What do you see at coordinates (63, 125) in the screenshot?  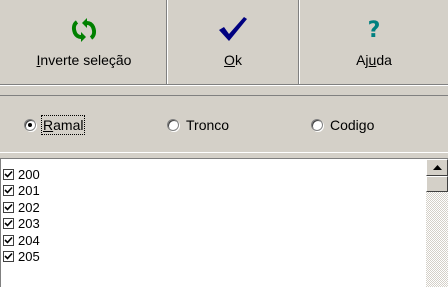 I see `radio-ramal-label: Ramal` at bounding box center [63, 125].